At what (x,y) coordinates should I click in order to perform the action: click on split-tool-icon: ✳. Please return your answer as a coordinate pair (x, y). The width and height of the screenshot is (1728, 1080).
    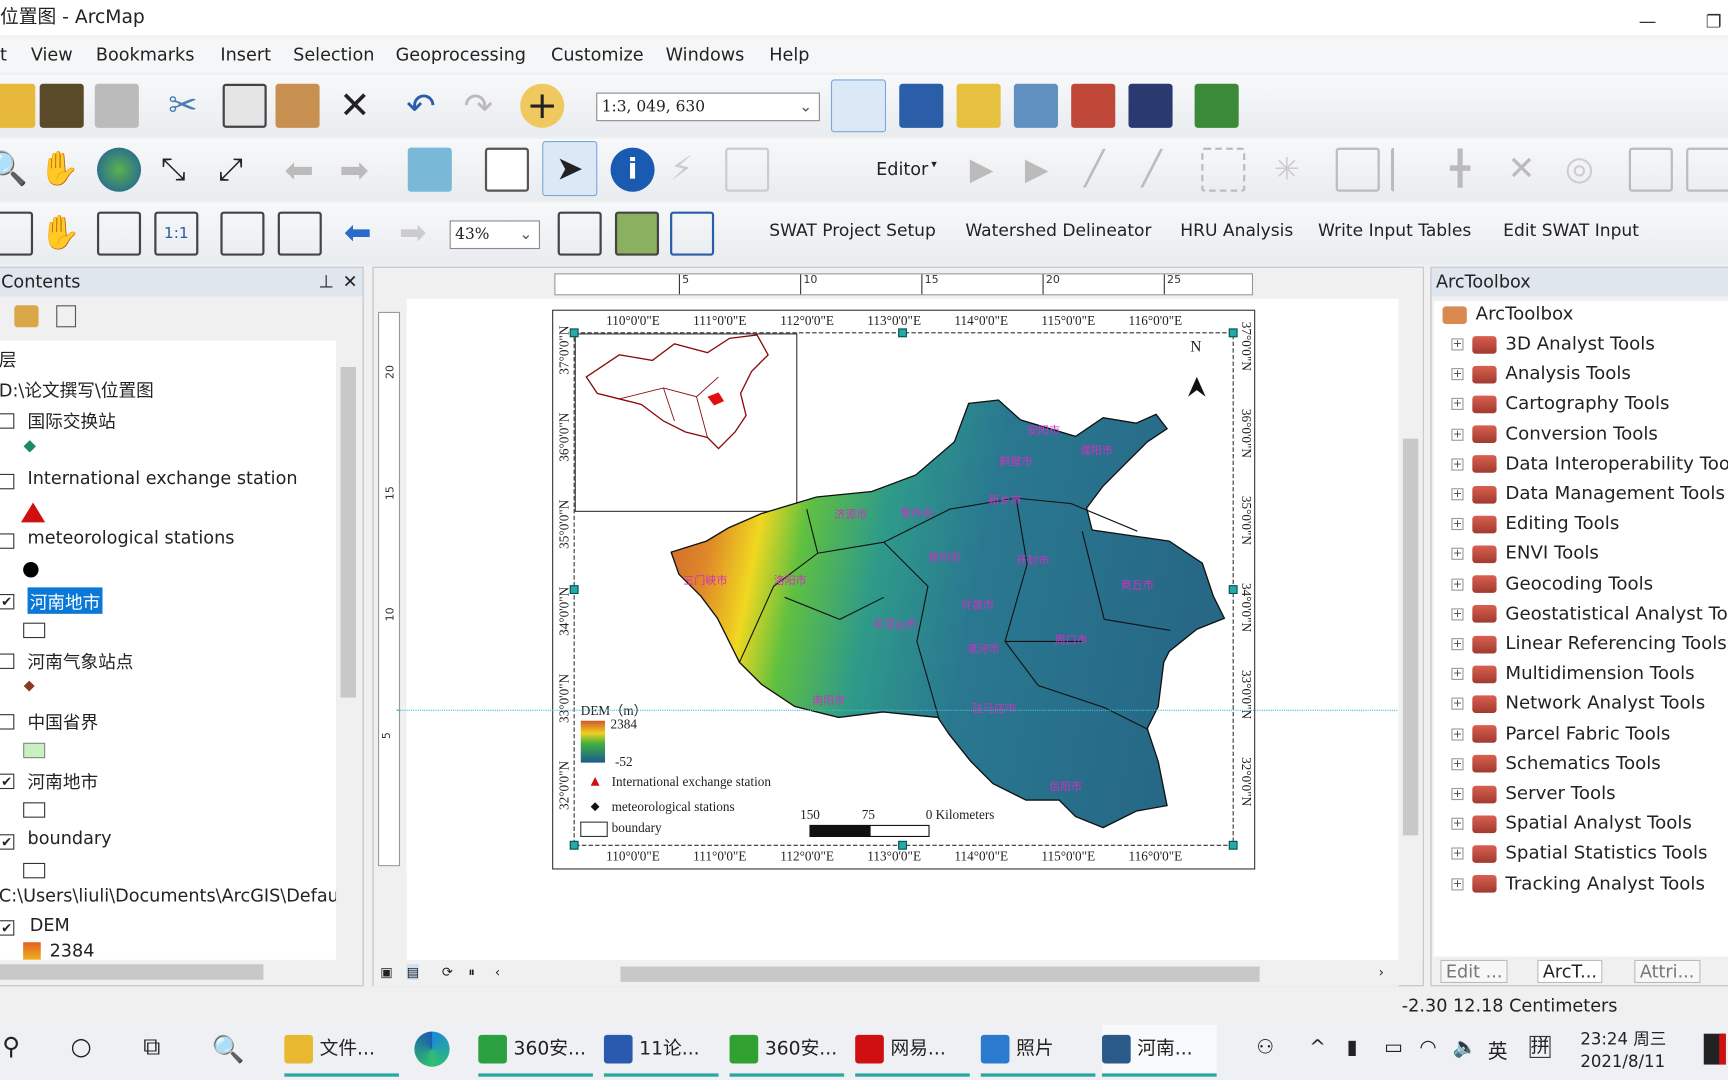
    Looking at the image, I should click on (1296, 170).